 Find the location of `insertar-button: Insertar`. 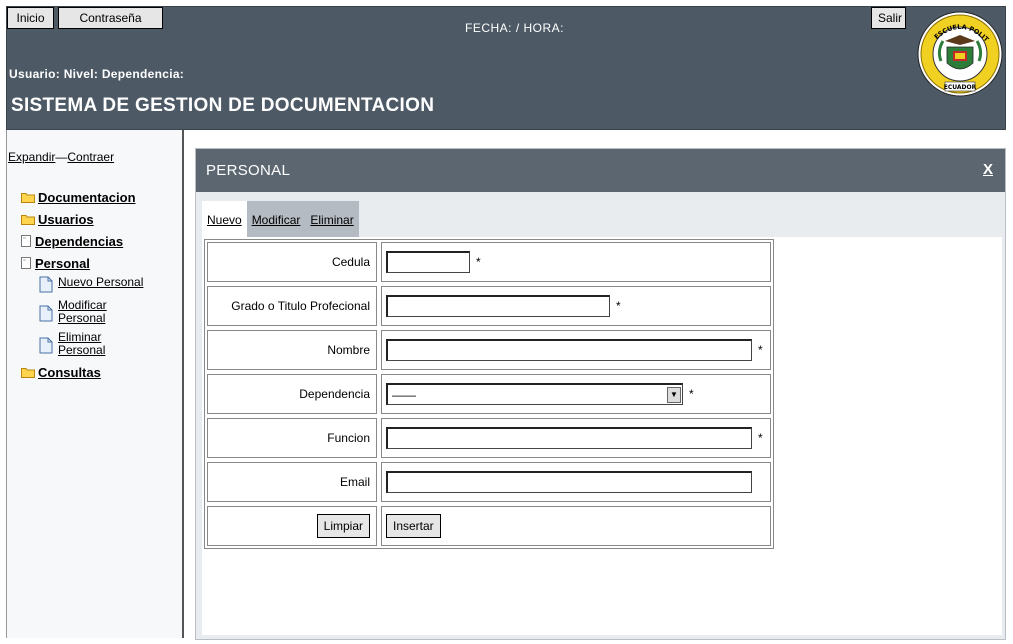

insertar-button: Insertar is located at coordinates (413, 526).